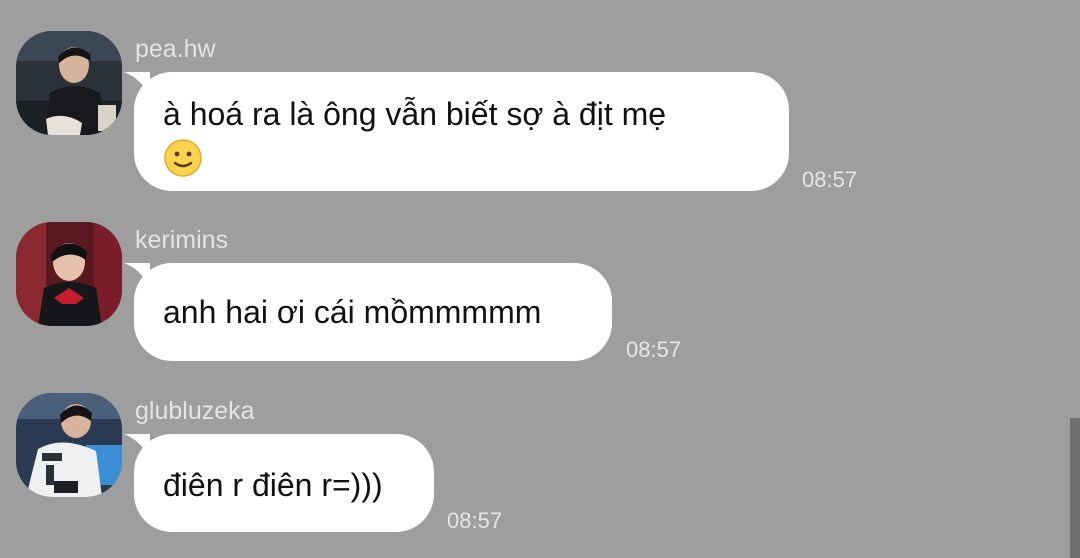 The image size is (1080, 558). Describe the element at coordinates (415, 114) in the screenshot. I see `message-text: à hoá ra là ông vẫn biết sợ à địt mẹ` at that location.